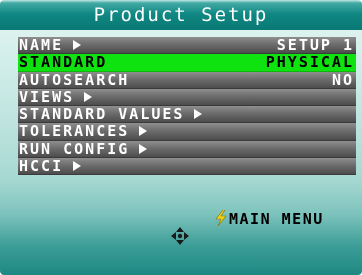 The width and height of the screenshot is (362, 275). I want to click on menu-item-label: AUTOSEARCH, so click(74, 79).